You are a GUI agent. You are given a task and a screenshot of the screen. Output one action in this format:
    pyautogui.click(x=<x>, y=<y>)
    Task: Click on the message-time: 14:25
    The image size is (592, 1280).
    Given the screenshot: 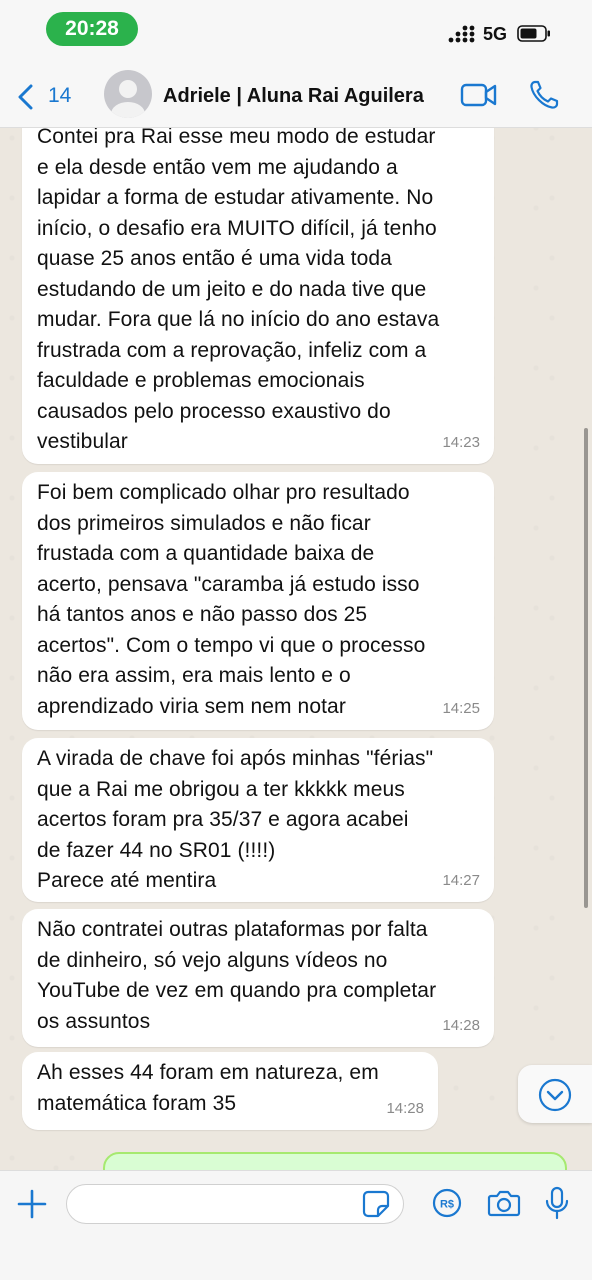 What is the action you would take?
    pyautogui.click(x=461, y=708)
    